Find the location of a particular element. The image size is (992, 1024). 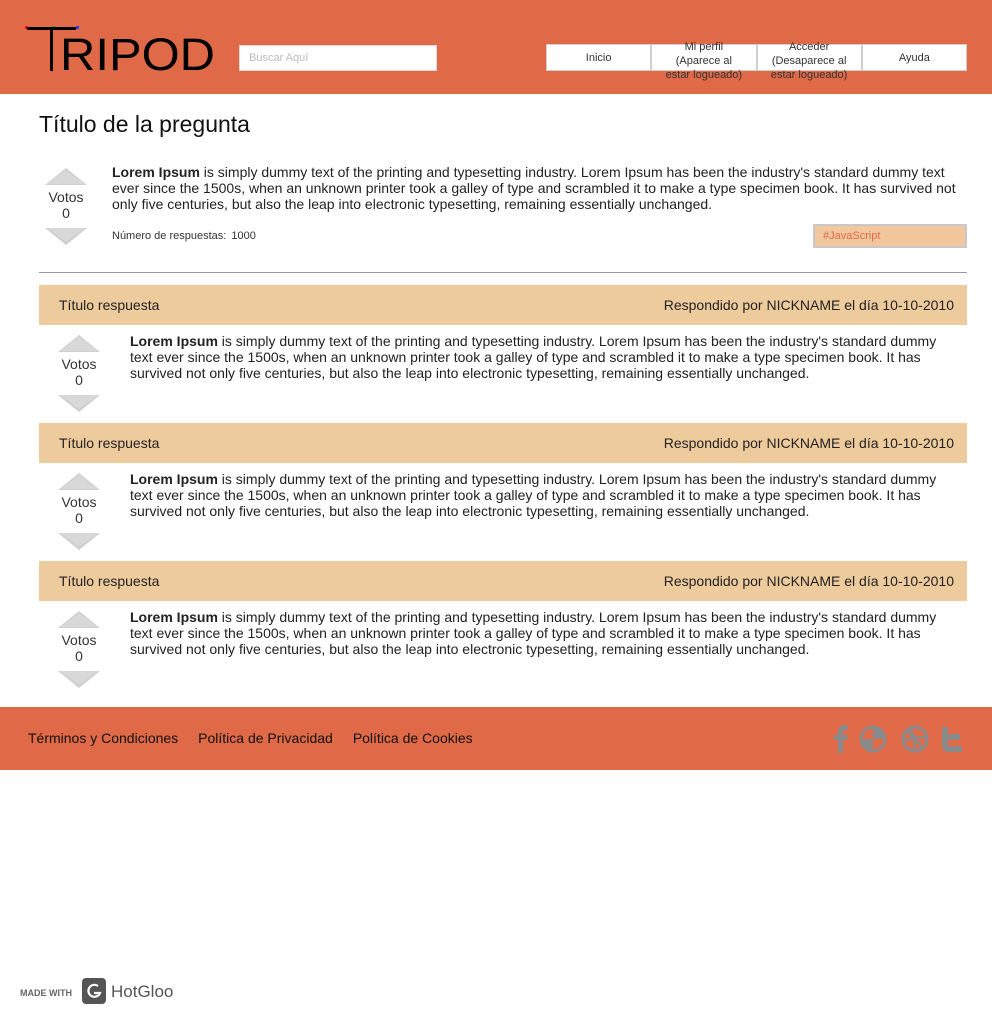

answers-count-value: 1000 is located at coordinates (243, 236).